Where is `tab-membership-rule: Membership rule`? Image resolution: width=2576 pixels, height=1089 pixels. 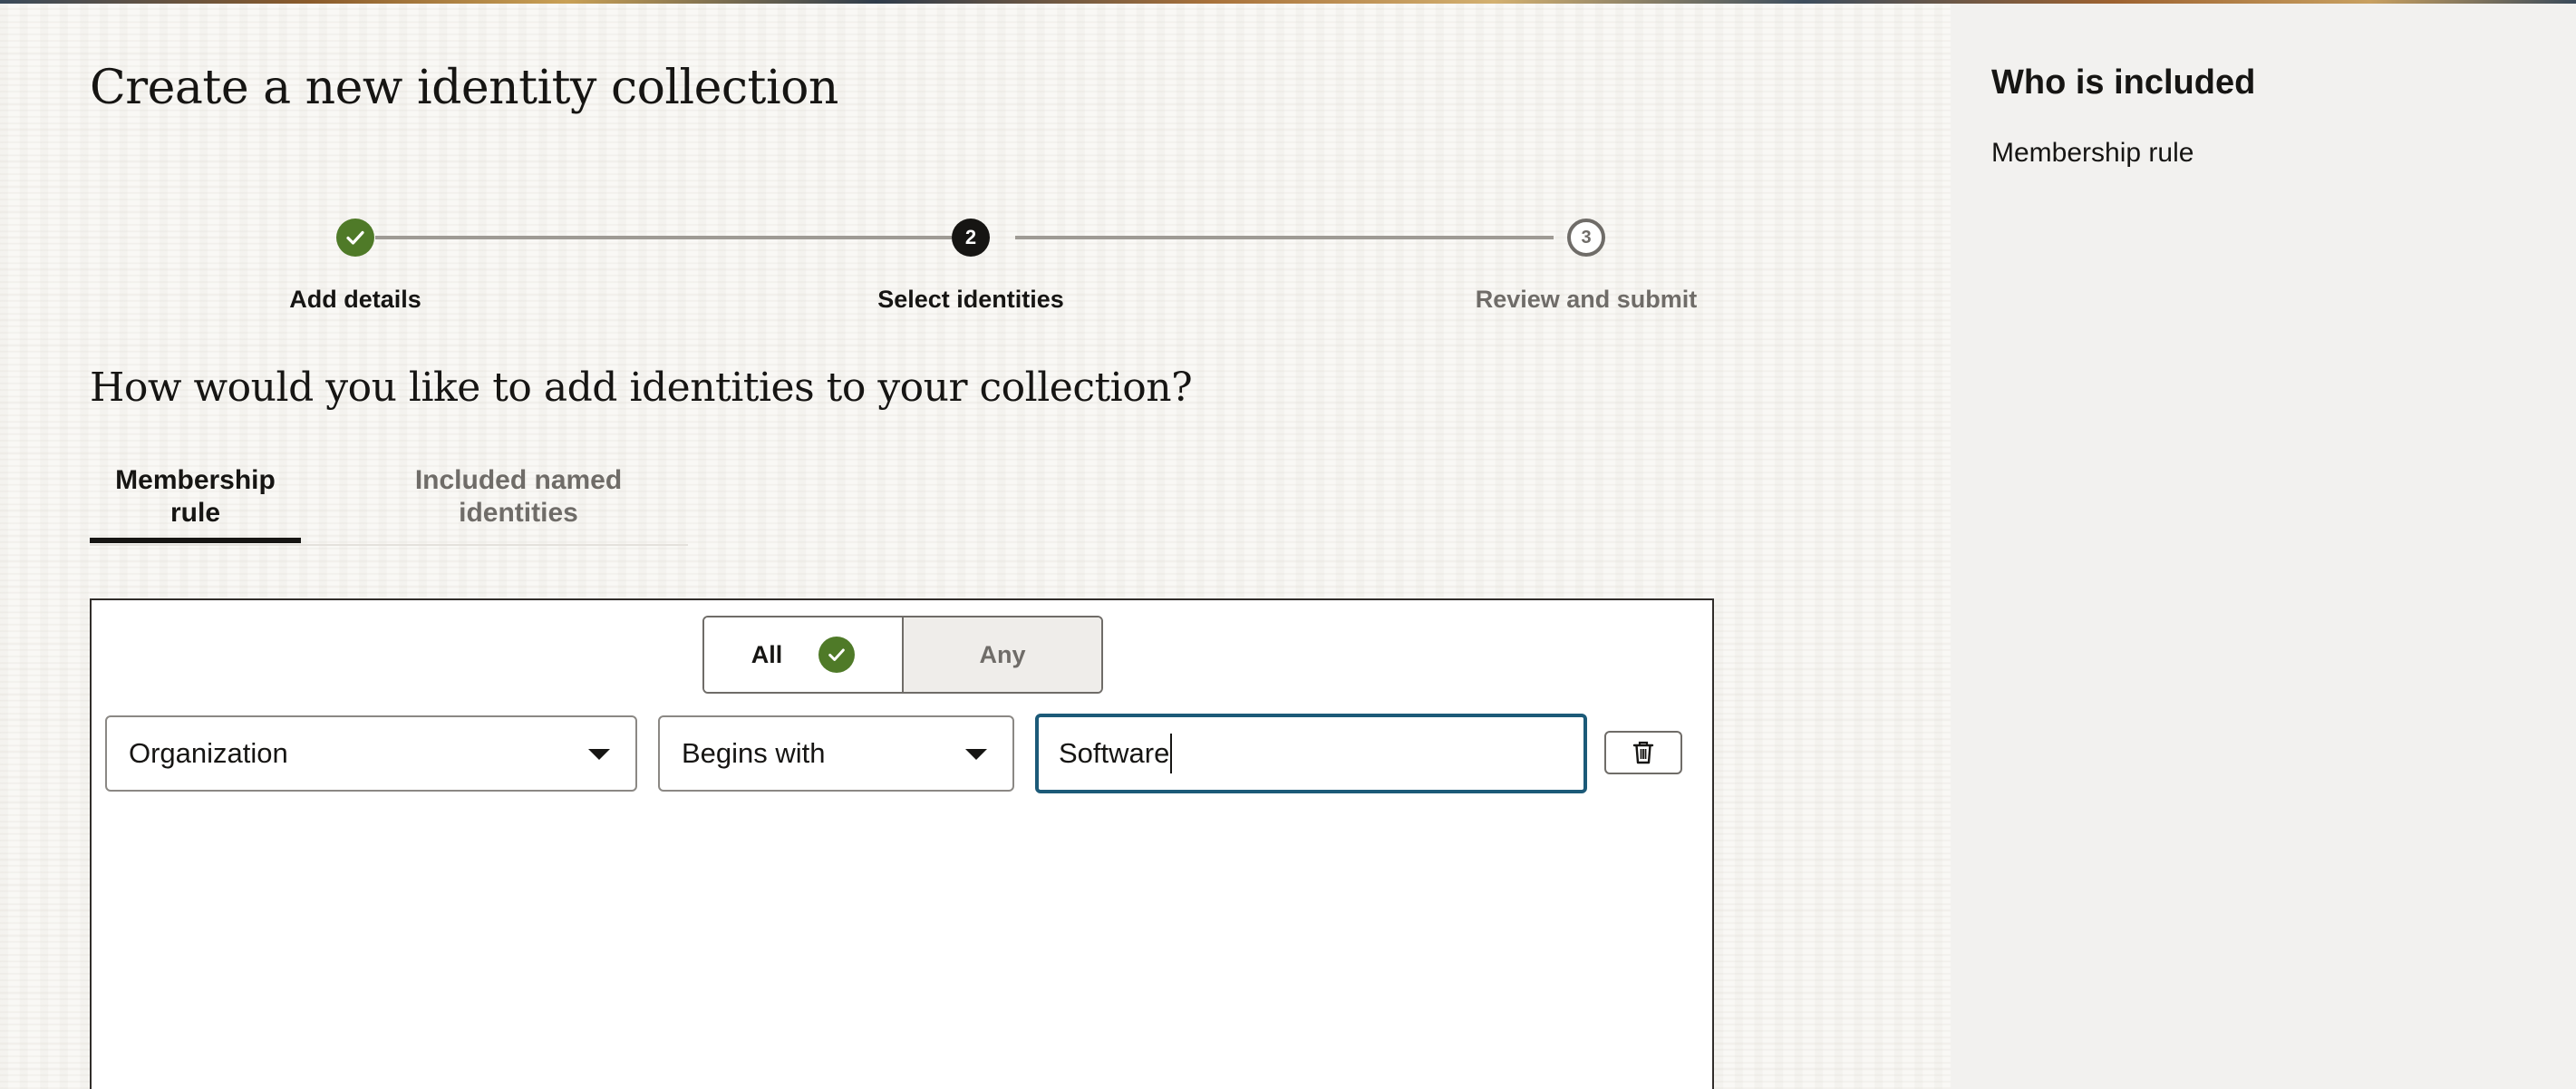 tab-membership-rule: Membership rule is located at coordinates (195, 497).